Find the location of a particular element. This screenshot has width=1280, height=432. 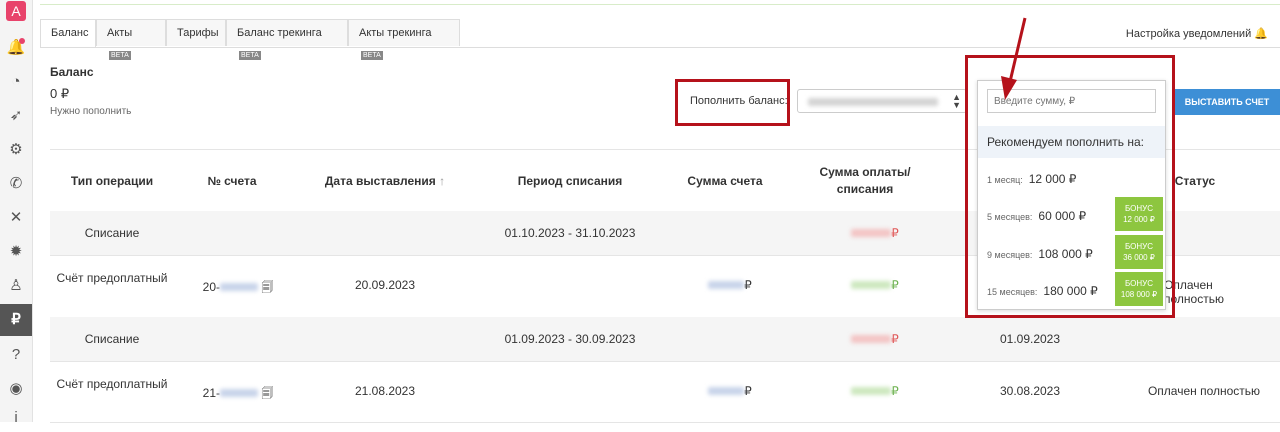

tab-acts: АктыBETA is located at coordinates (131, 39).